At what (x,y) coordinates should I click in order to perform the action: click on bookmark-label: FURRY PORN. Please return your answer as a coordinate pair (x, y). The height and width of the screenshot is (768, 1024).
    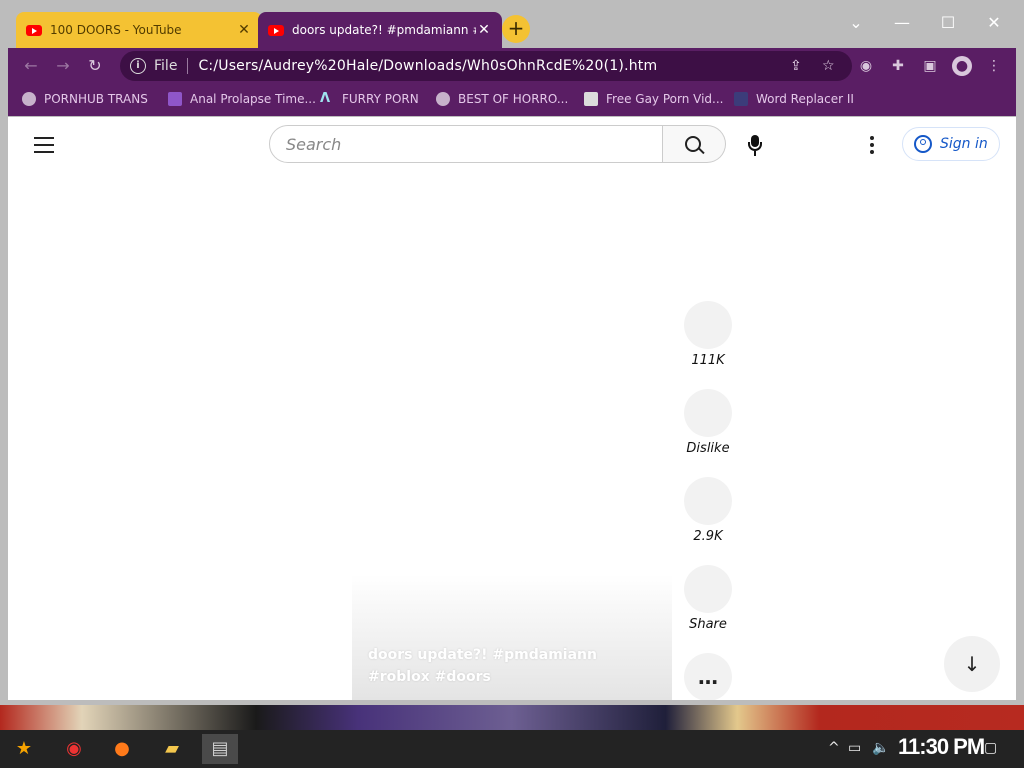
    Looking at the image, I should click on (380, 99).